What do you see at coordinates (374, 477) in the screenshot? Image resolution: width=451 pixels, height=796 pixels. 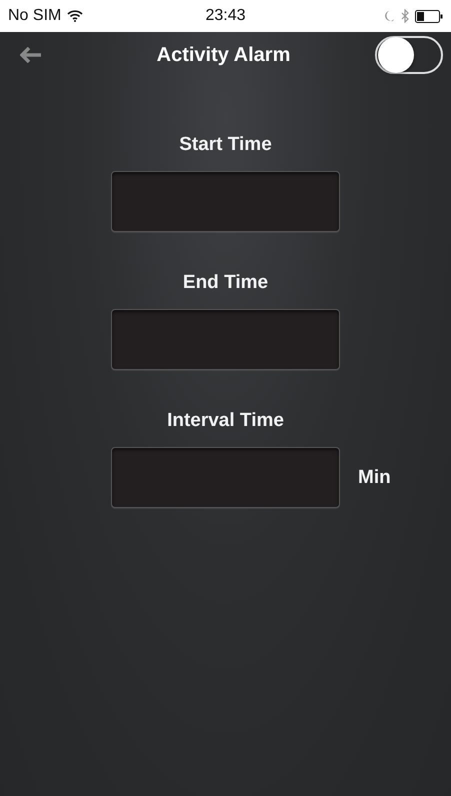 I see `unit-label: Min` at bounding box center [374, 477].